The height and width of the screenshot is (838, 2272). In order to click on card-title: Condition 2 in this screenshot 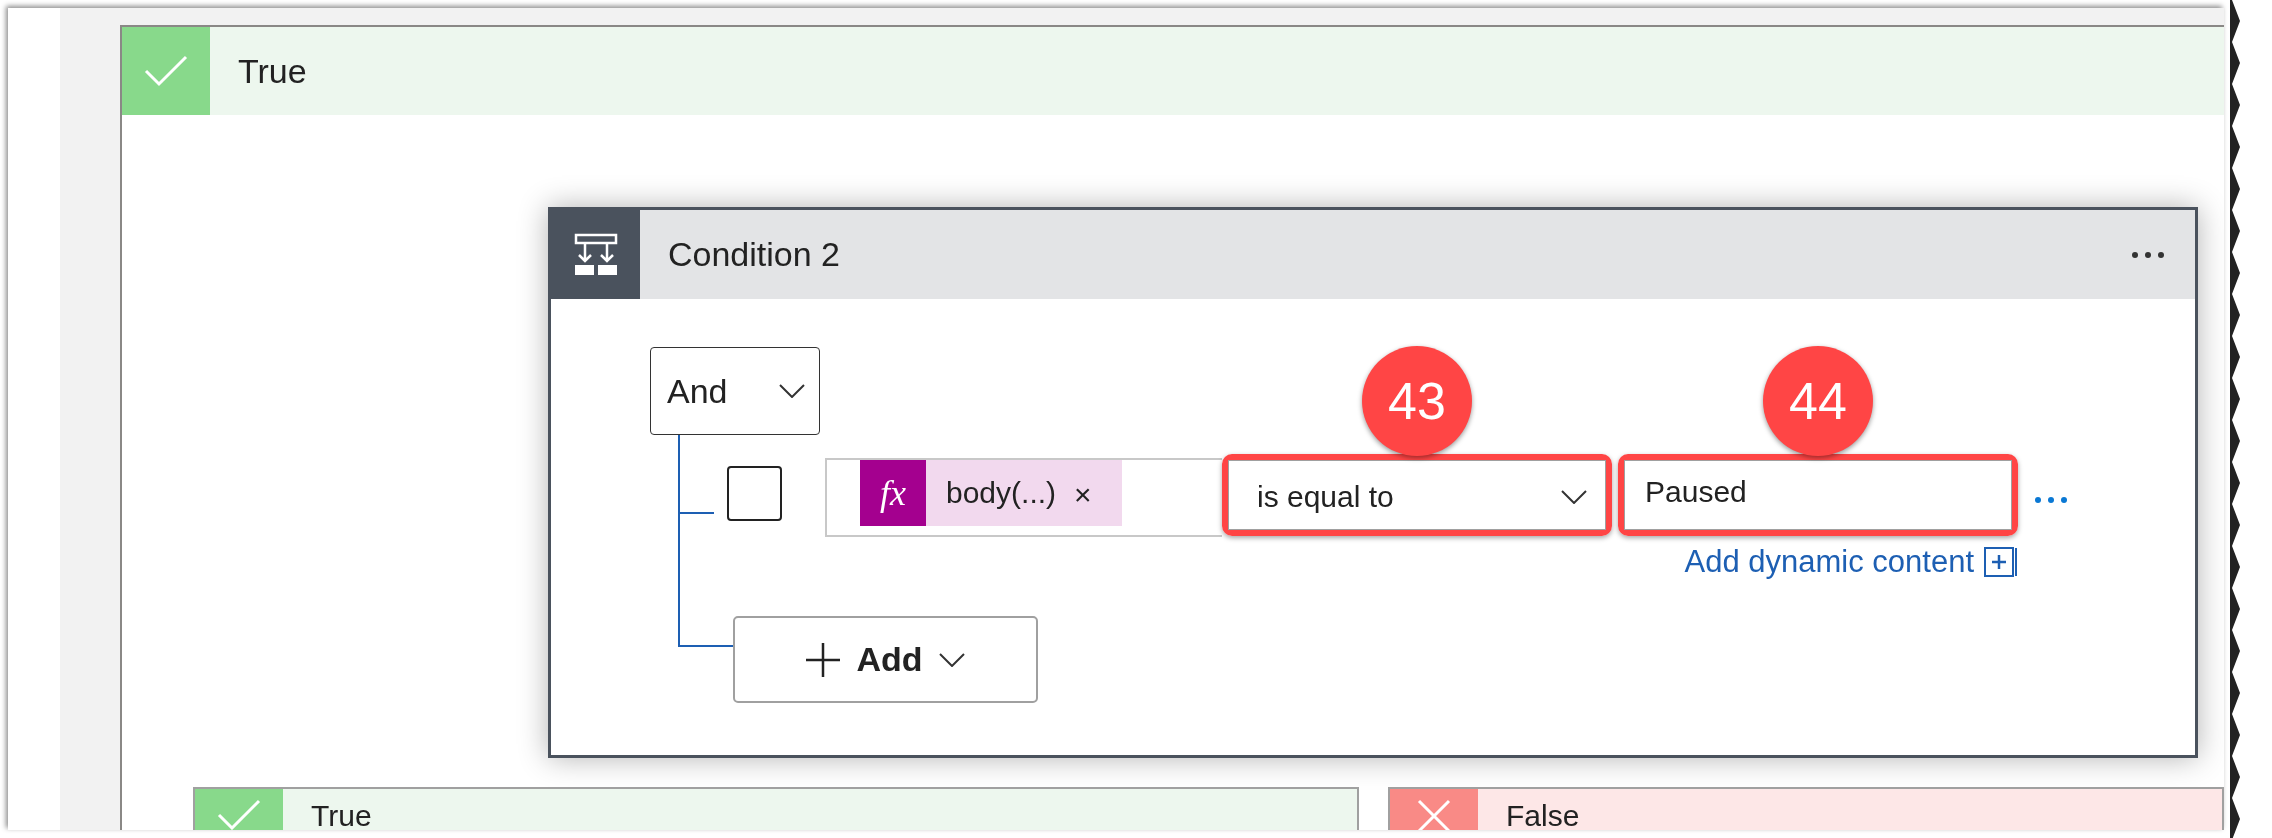, I will do `click(754, 254)`.